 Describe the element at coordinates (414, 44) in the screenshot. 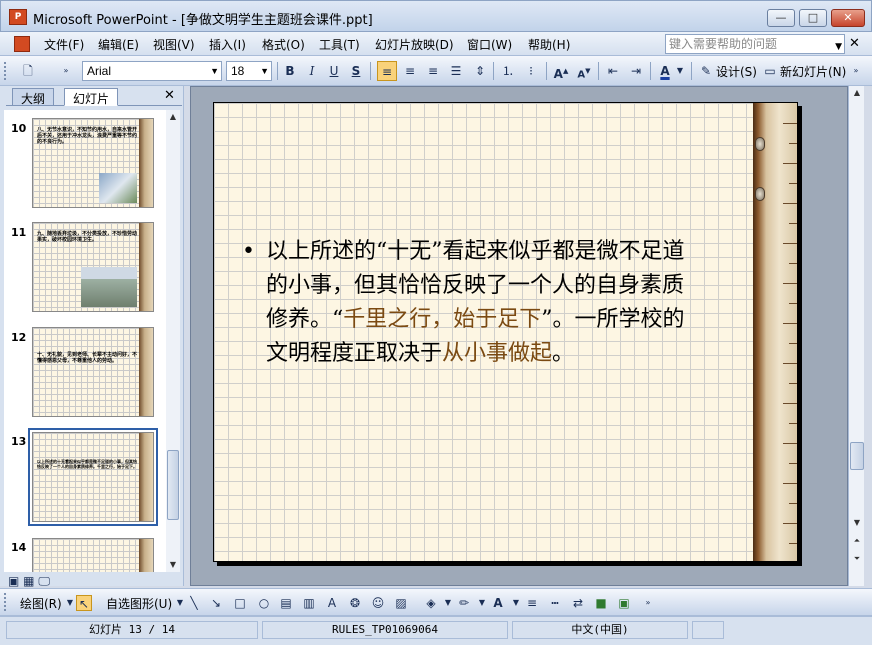

I see `menu-slideshow: 幻灯片放映(D)` at that location.